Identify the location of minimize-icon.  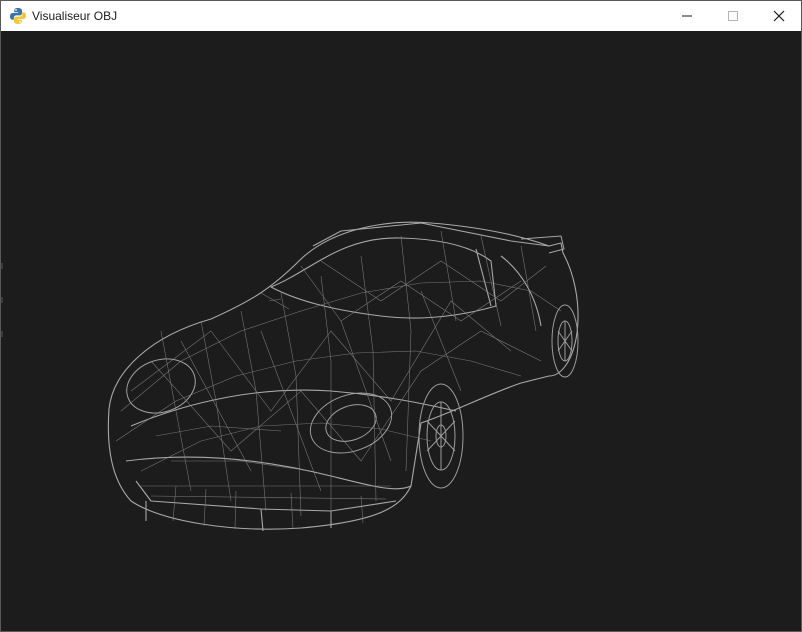
(687, 16).